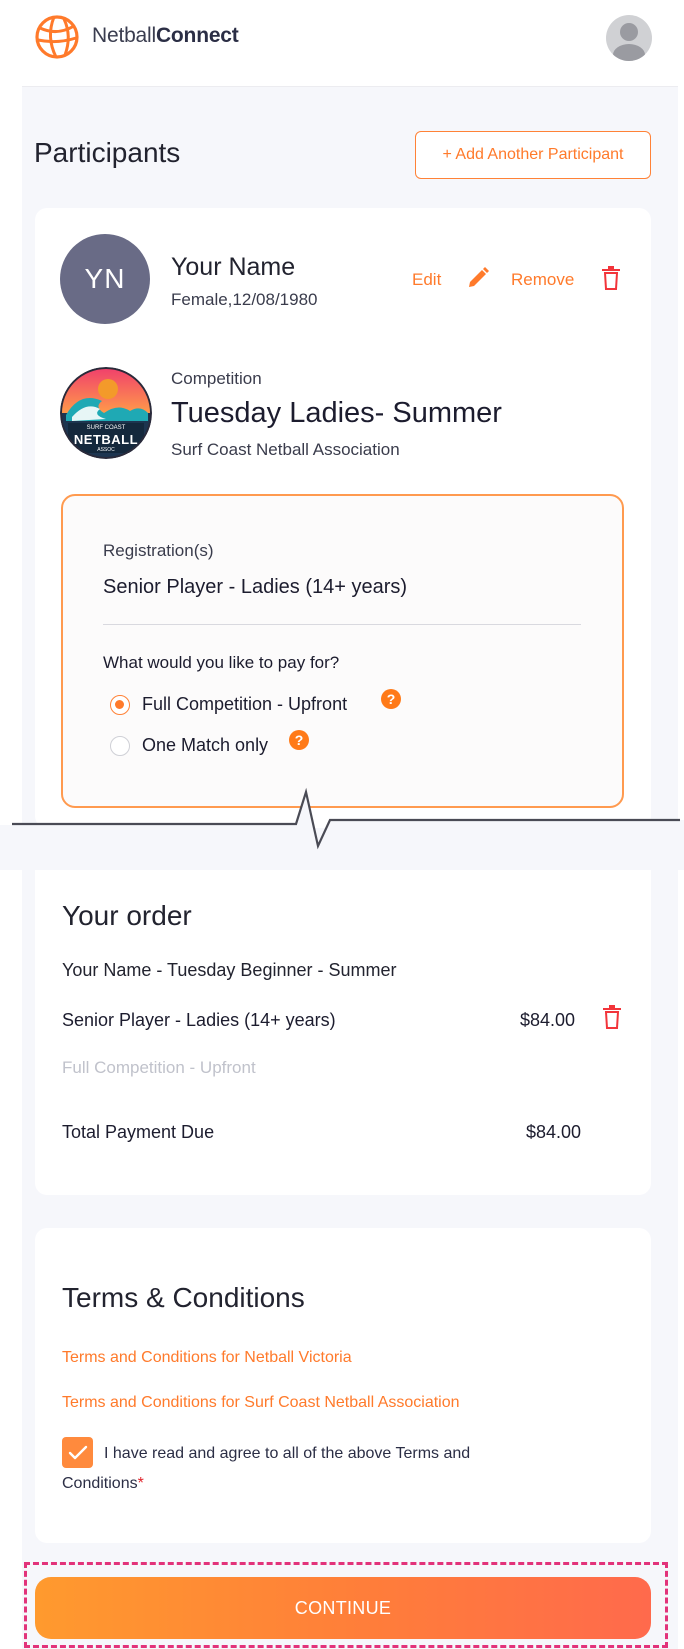 The width and height of the screenshot is (684, 1649). What do you see at coordinates (199, 1020) in the screenshot?
I see `order-item-label: Senior Player - Ladies (14+ years)` at bounding box center [199, 1020].